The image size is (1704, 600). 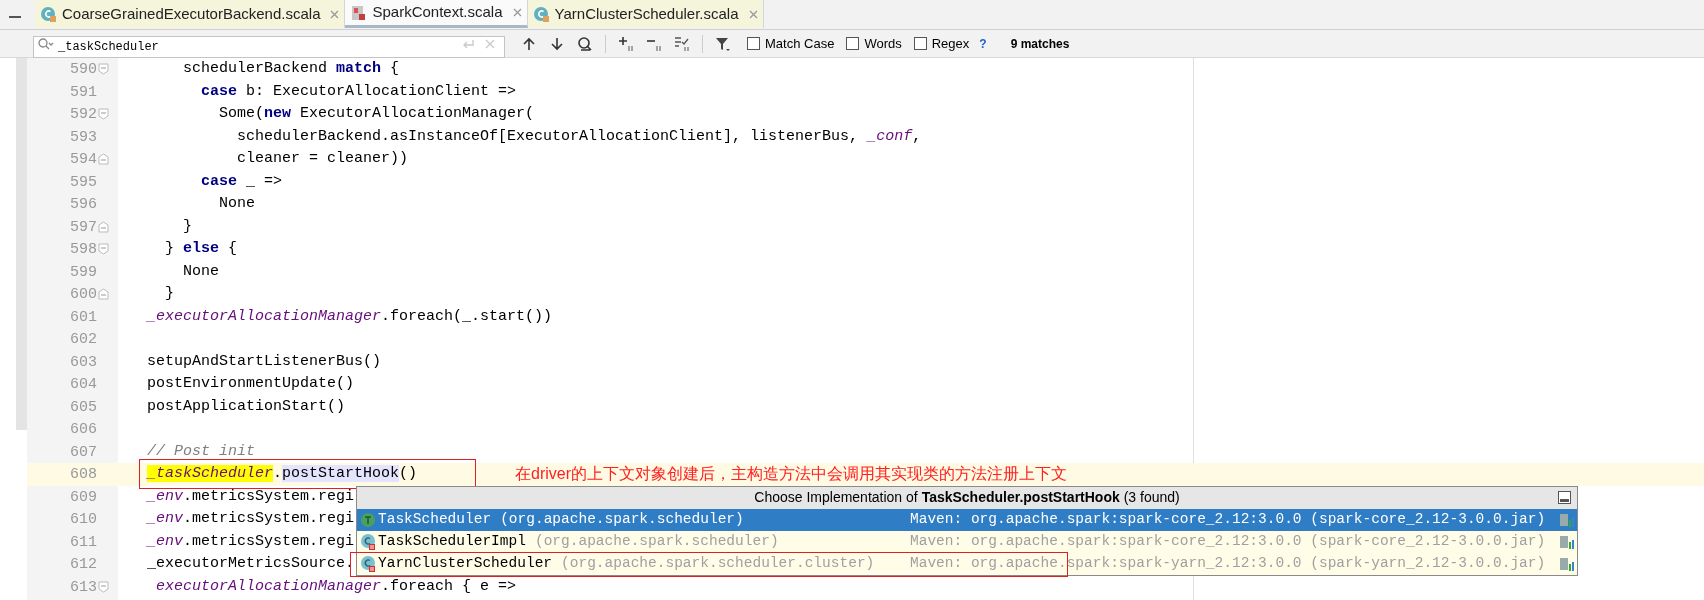 I want to click on checkbox: Regex, so click(x=941, y=43).